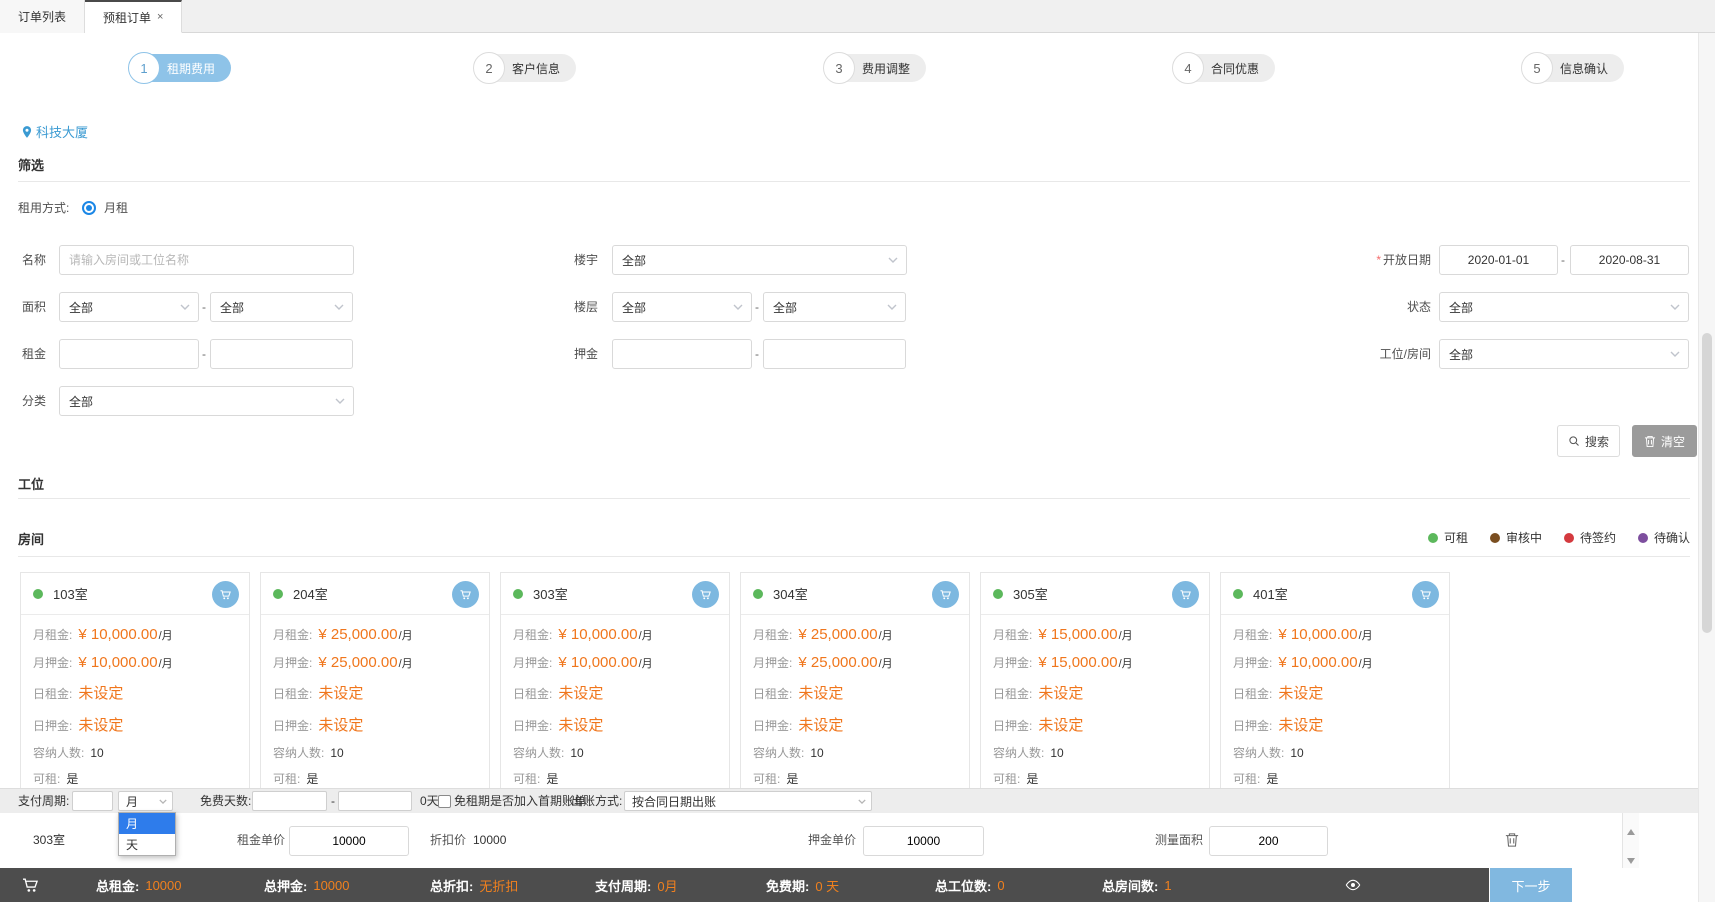  Describe the element at coordinates (145, 801) in the screenshot. I see `pay-cycle-unit-select: 月` at that location.